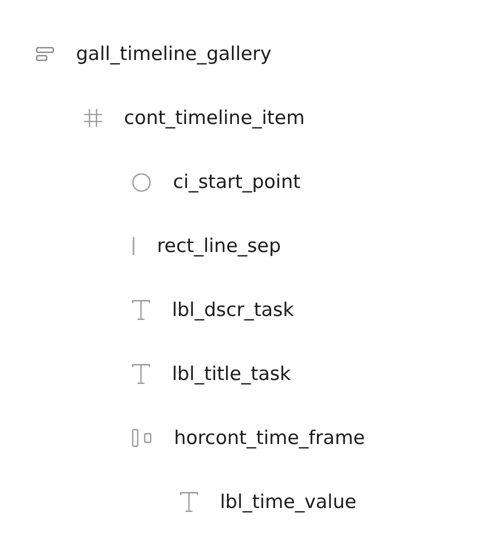  I want to click on layer-name: ci_start_point, so click(236, 182).